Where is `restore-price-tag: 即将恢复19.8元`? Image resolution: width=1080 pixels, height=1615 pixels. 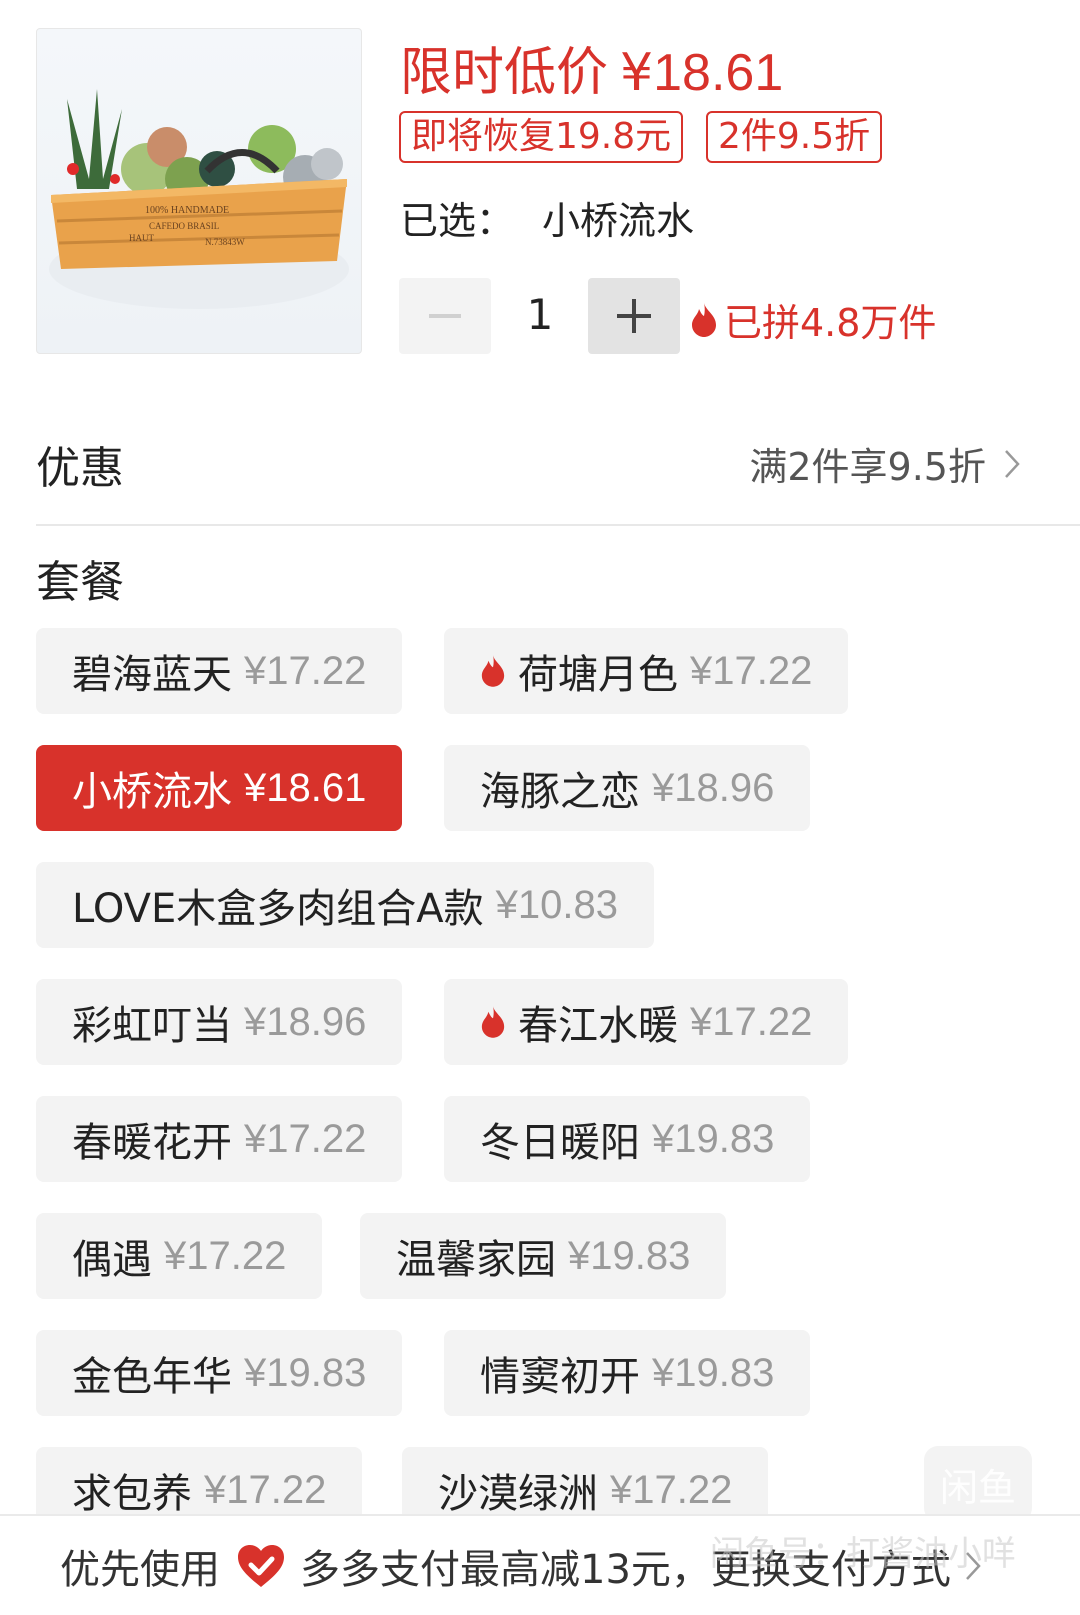 restore-price-tag: 即将恢复19.8元 is located at coordinates (541, 137).